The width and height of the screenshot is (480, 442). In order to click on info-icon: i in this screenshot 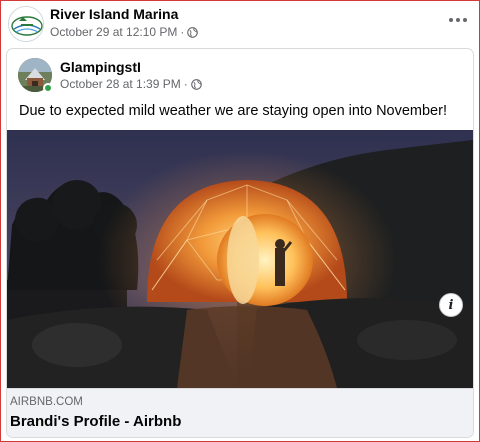, I will do `click(451, 305)`.